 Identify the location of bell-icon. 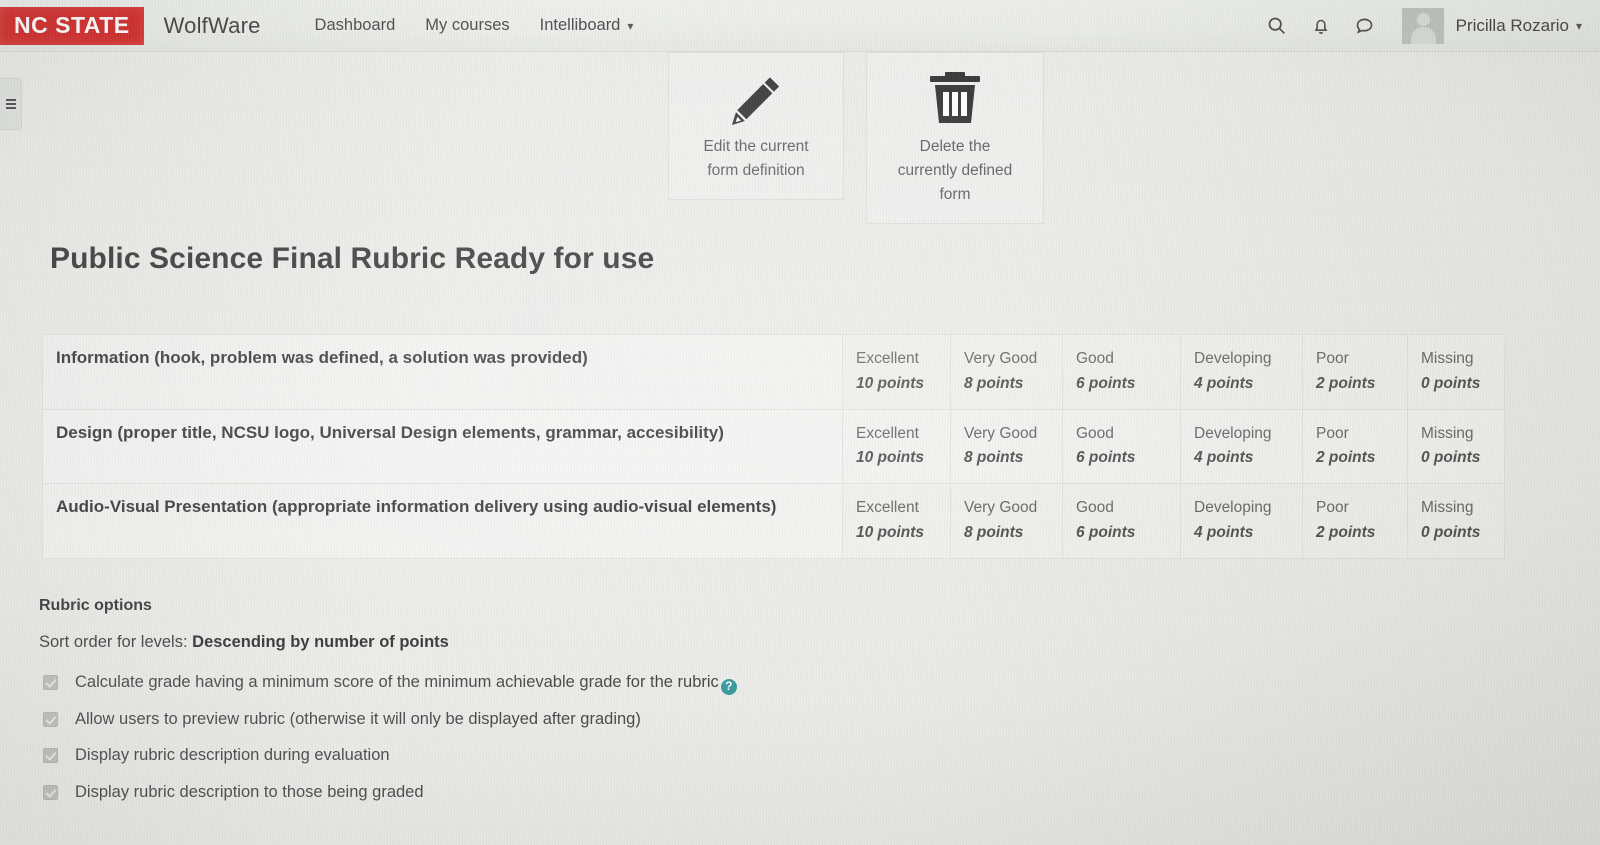
(1321, 26).